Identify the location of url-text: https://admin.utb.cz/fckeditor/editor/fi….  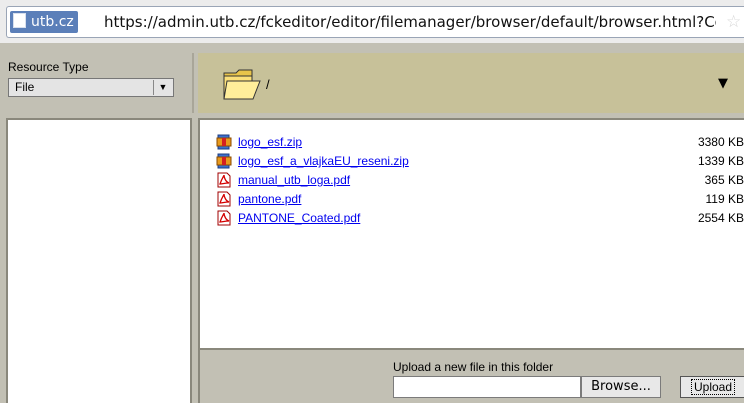
(410, 22).